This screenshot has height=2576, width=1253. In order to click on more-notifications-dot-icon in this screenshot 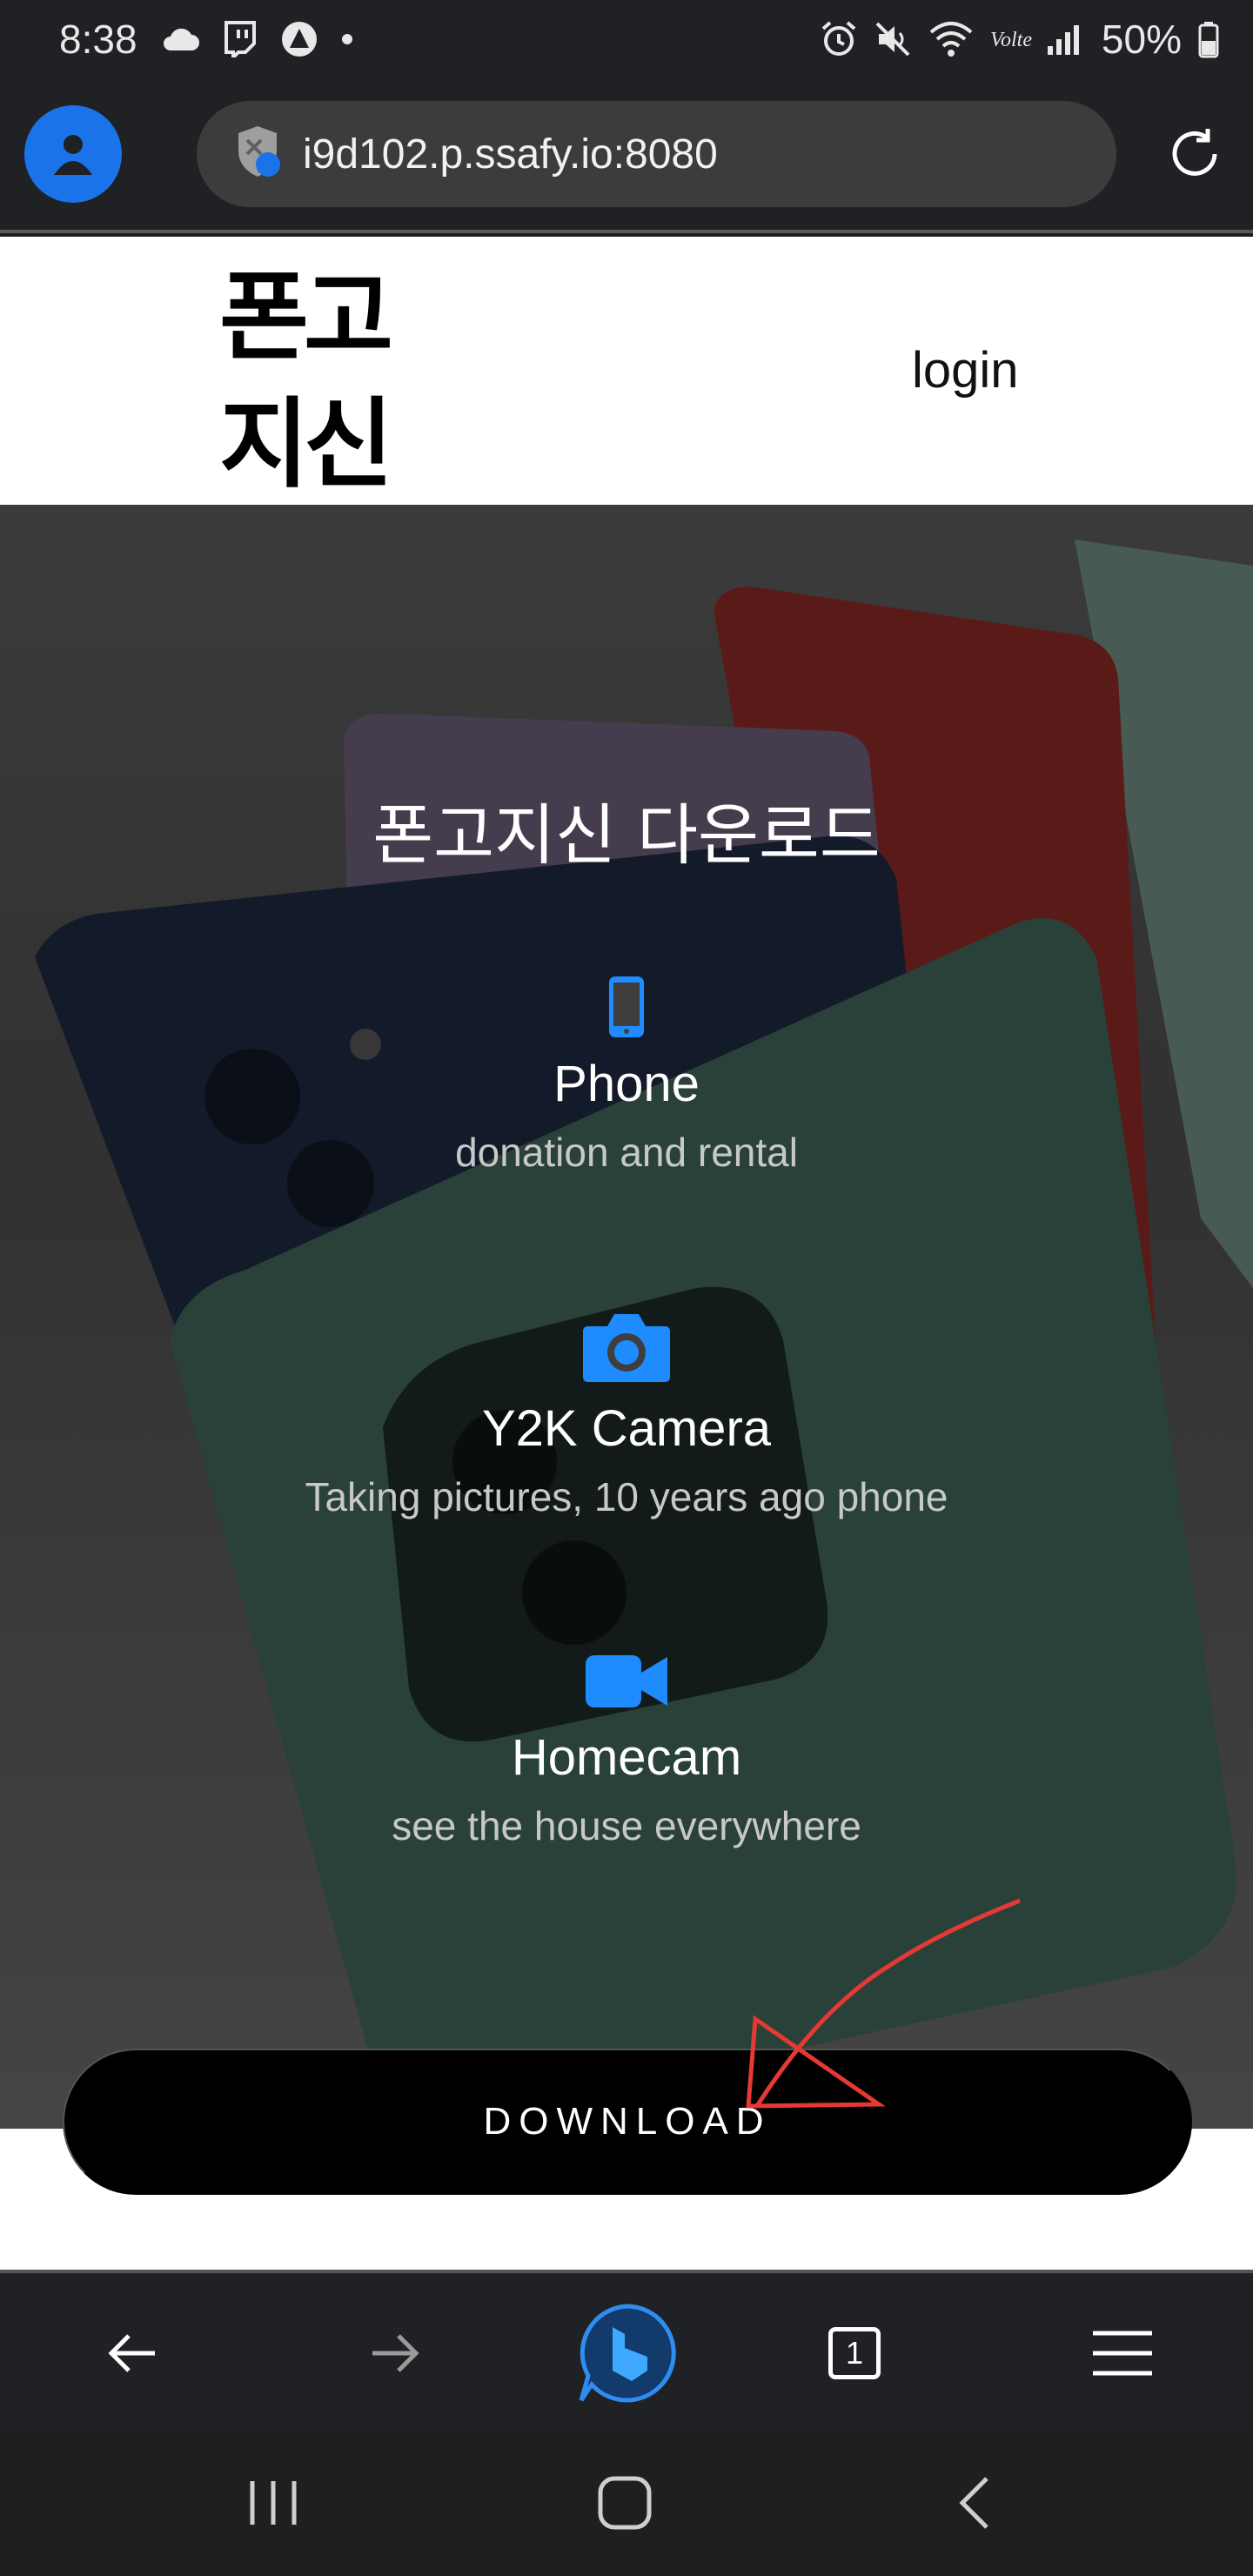, I will do `click(347, 39)`.